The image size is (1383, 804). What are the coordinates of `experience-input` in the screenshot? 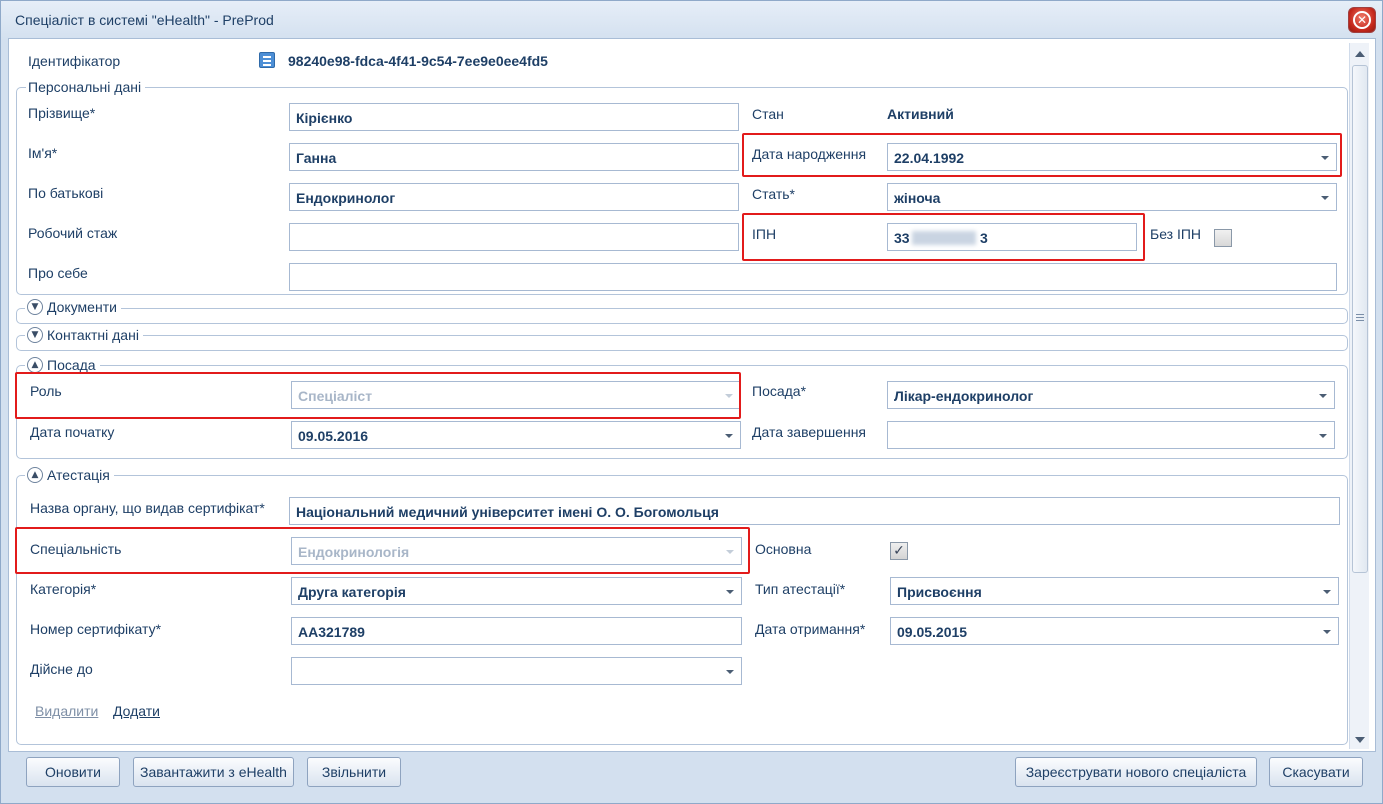 It's located at (514, 237).